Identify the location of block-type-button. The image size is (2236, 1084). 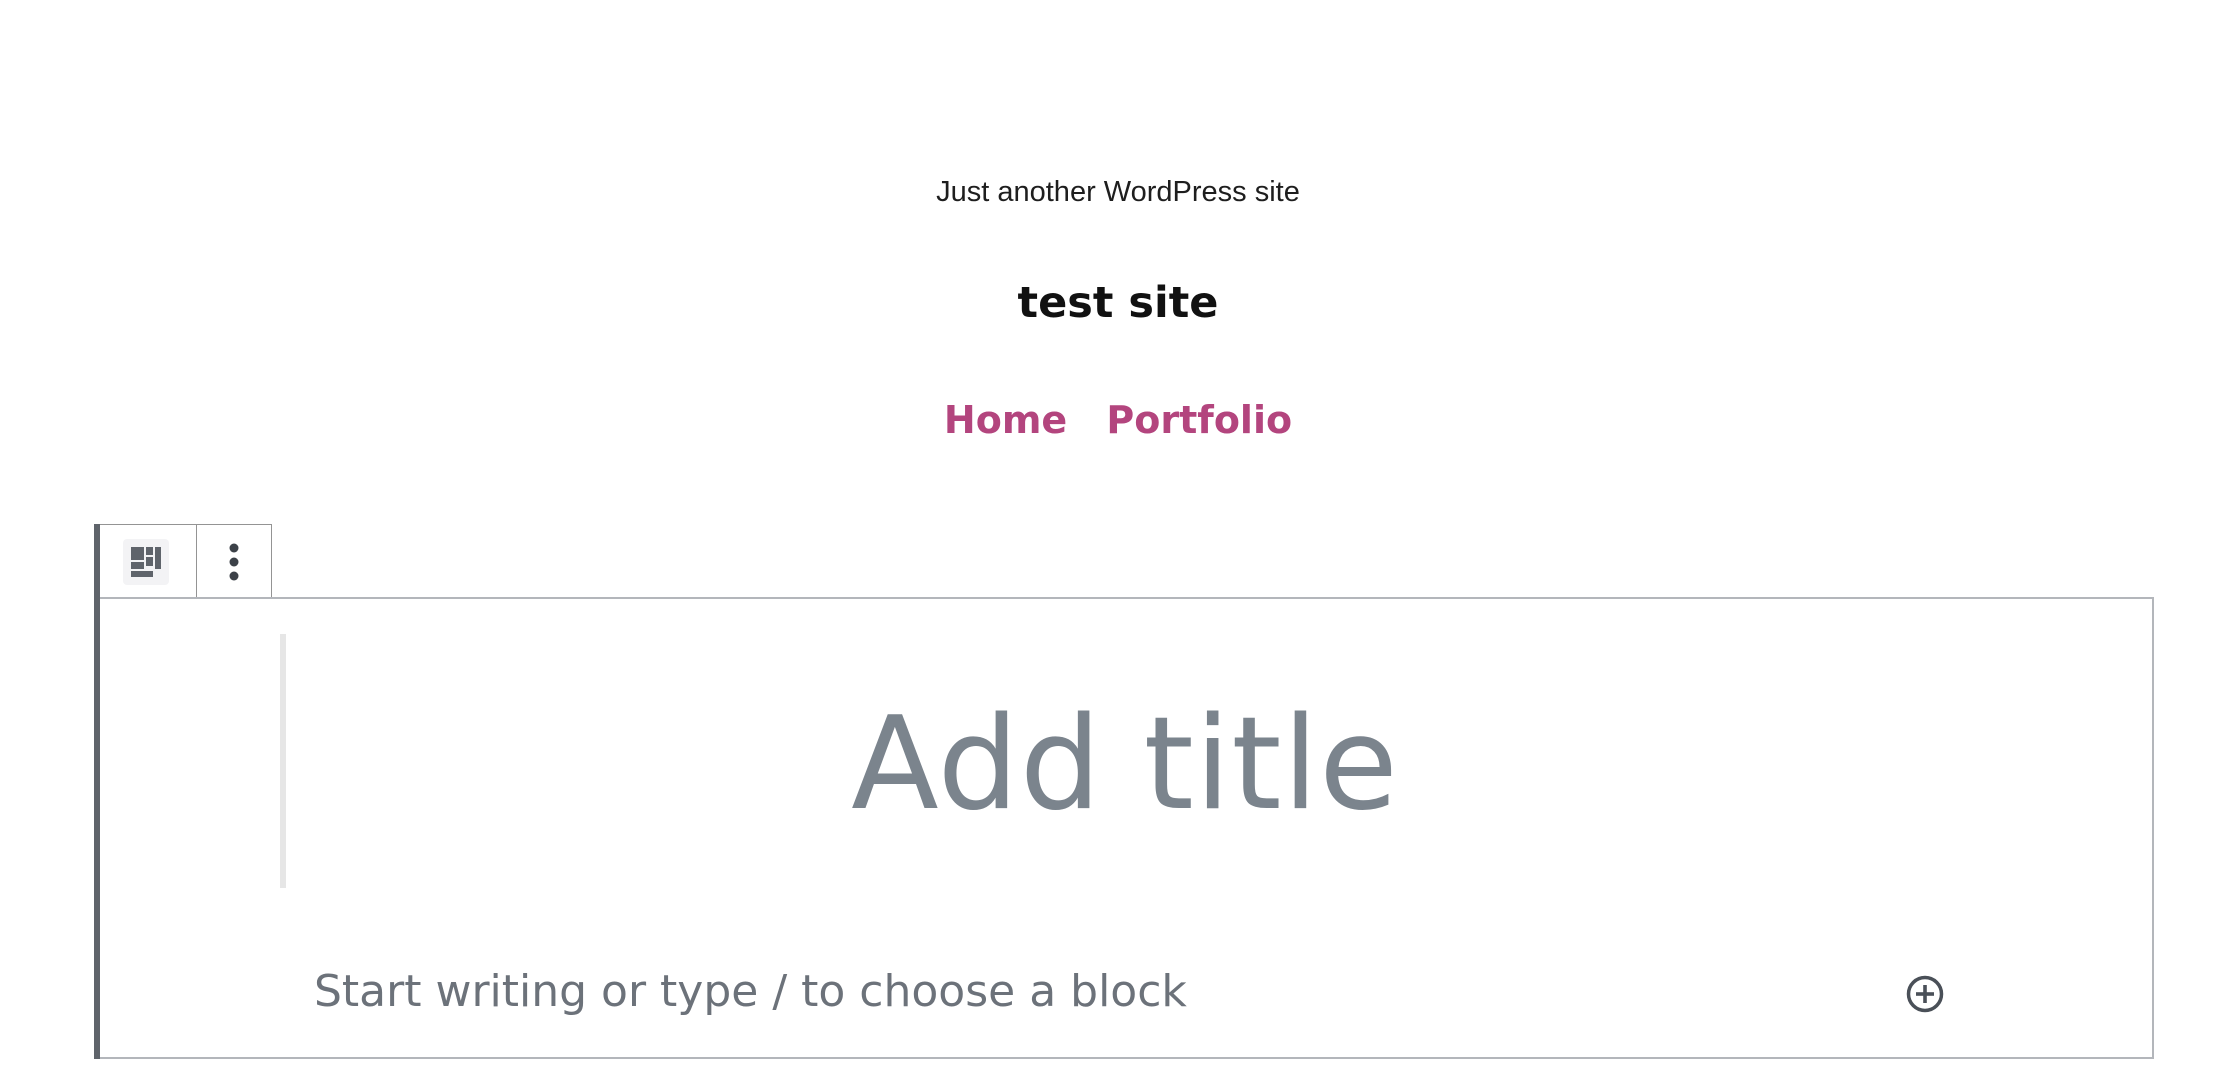
(146, 562).